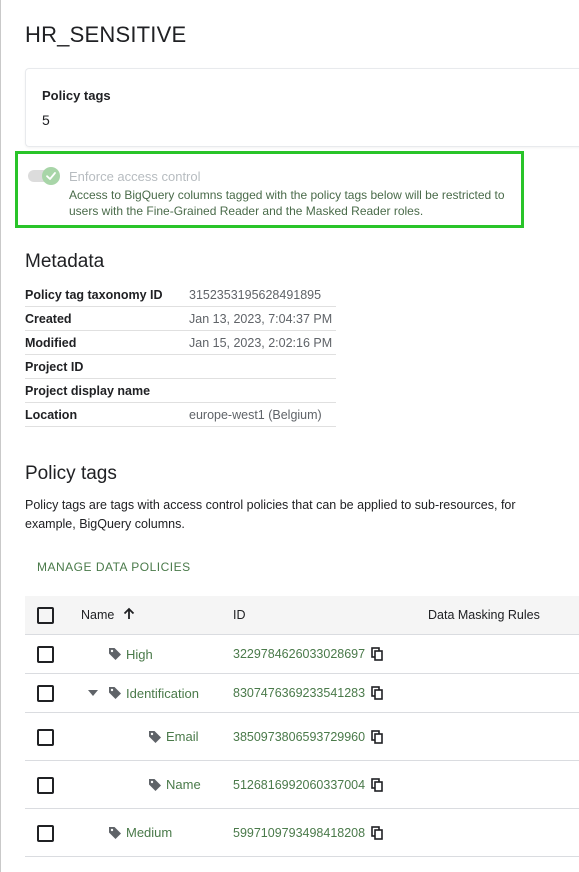 Image resolution: width=579 pixels, height=872 pixels. I want to click on metadata-value: Jan 15, 2023, 2:02:16 PM, so click(261, 342).